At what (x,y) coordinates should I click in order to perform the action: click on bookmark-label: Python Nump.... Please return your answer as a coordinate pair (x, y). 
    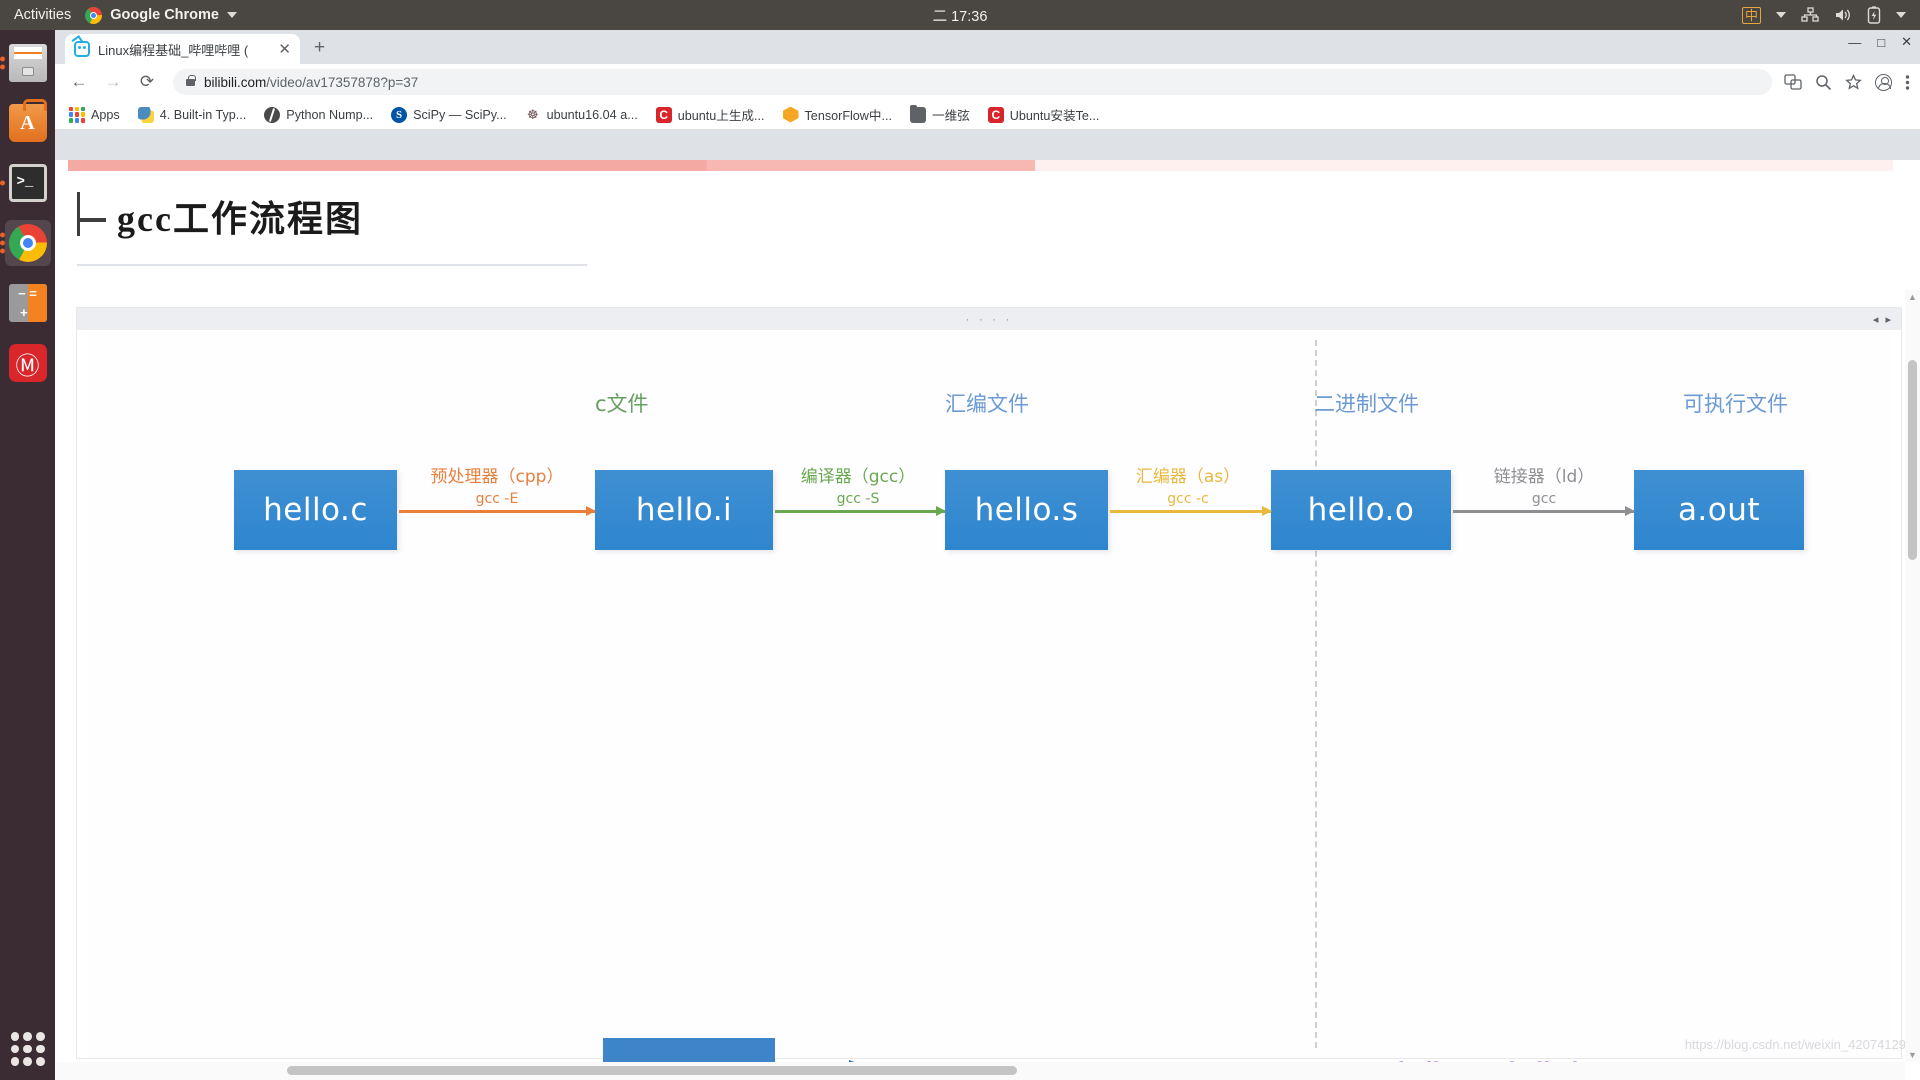
    Looking at the image, I should click on (330, 114).